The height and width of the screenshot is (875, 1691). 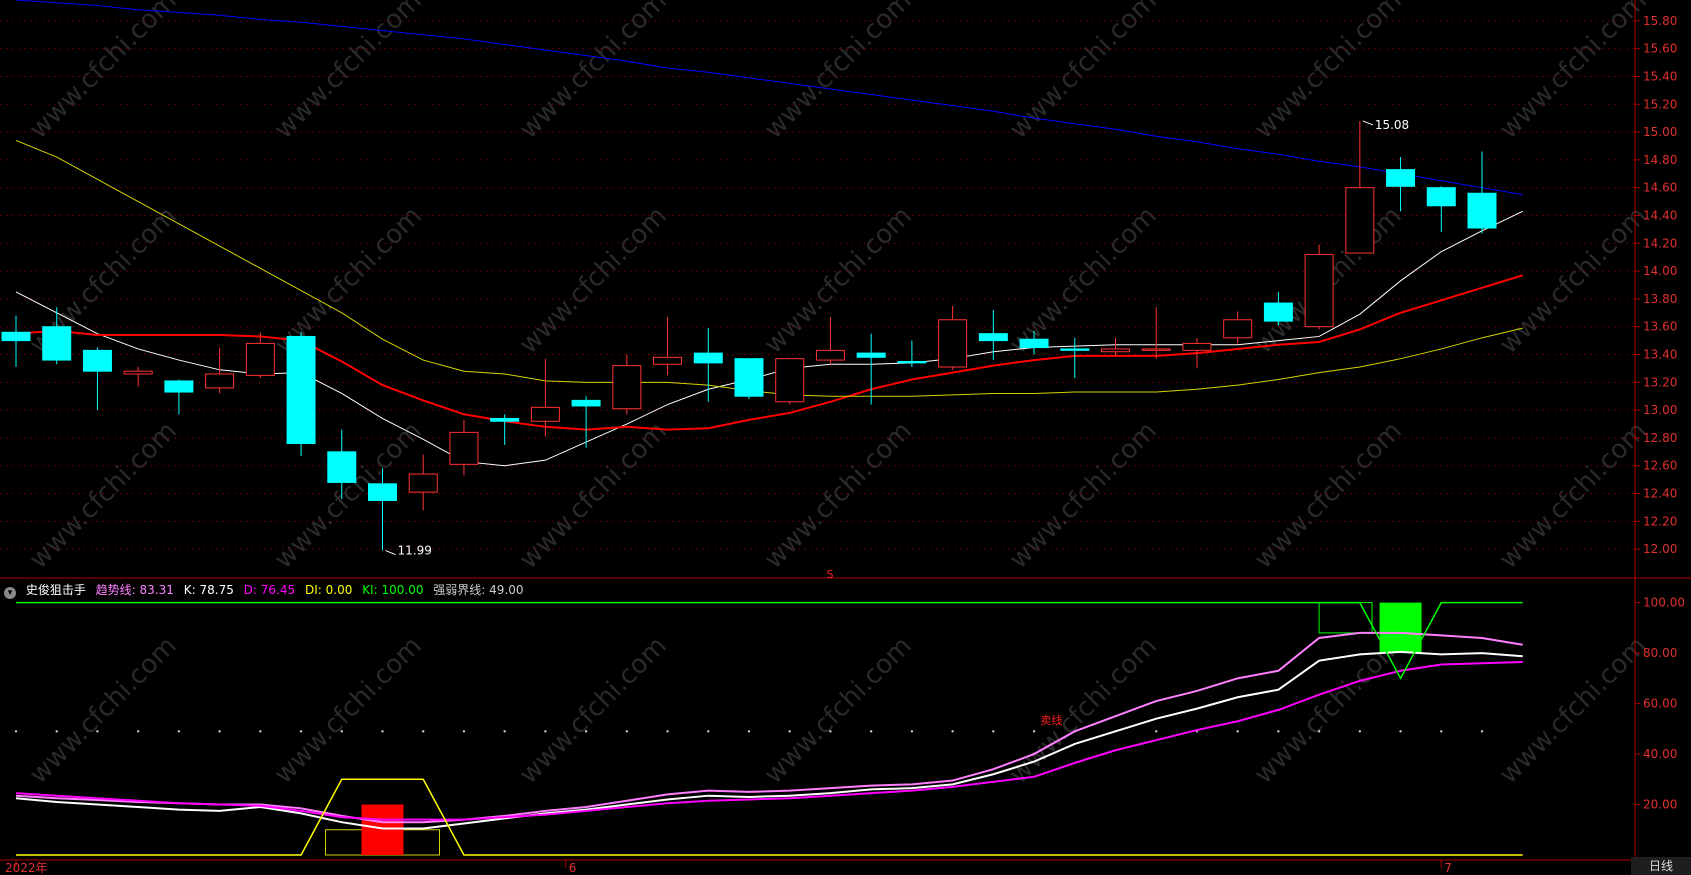 What do you see at coordinates (1660, 160) in the screenshot?
I see `price-tick-label: 14.80` at bounding box center [1660, 160].